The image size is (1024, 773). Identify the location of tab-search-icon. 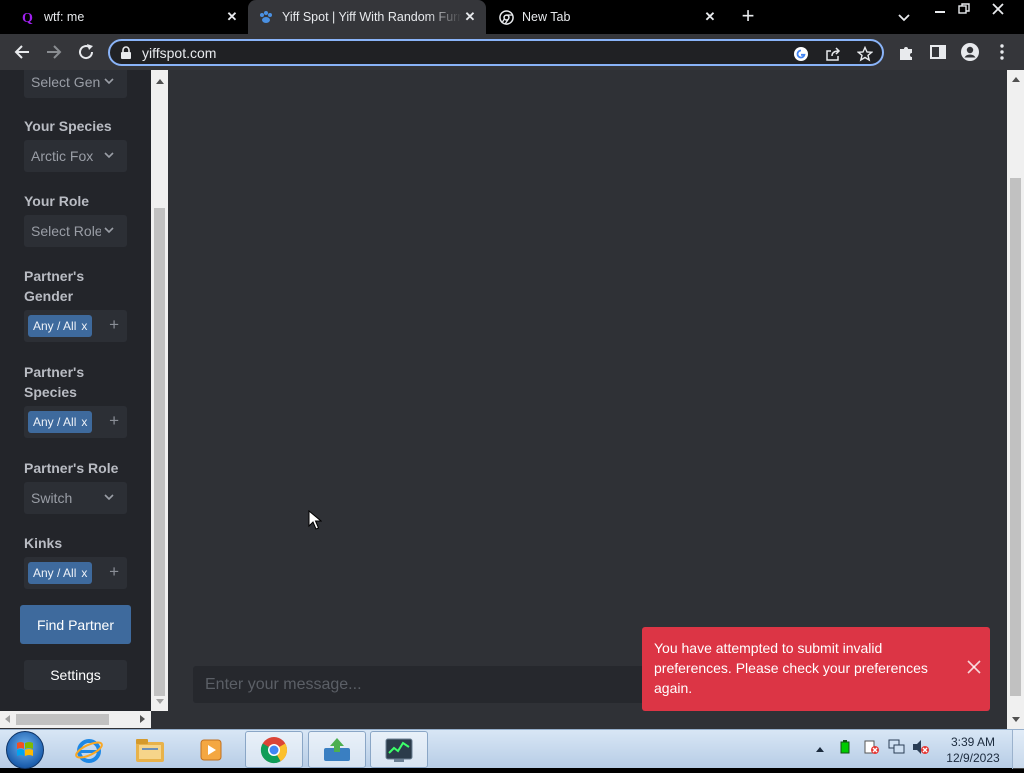
(904, 17).